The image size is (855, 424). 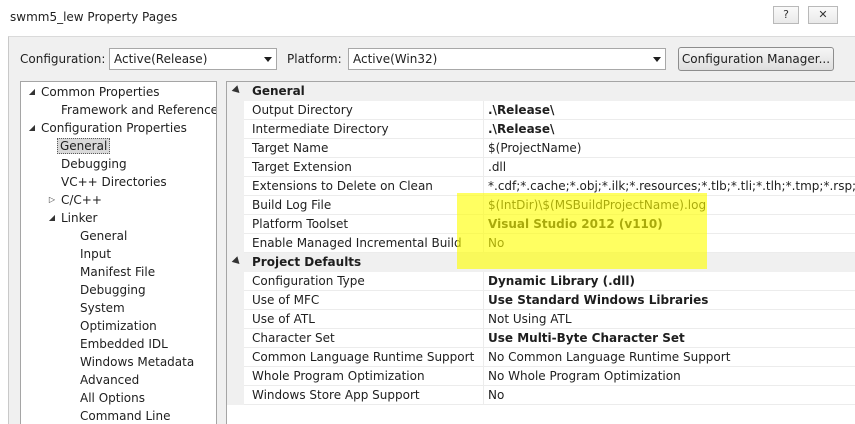 I want to click on property-row: Use of ATL Not Using ATL, so click(x=541, y=319).